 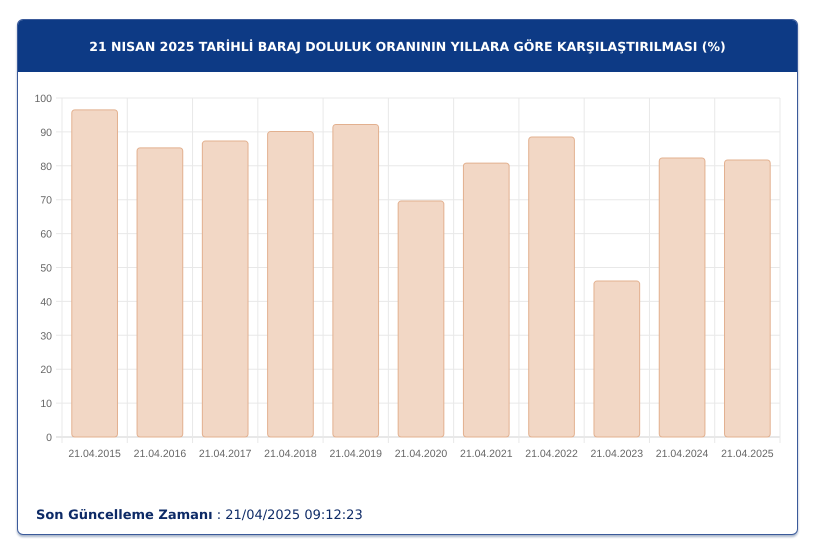 What do you see at coordinates (49, 438) in the screenshot?
I see `y-axis-label: 0` at bounding box center [49, 438].